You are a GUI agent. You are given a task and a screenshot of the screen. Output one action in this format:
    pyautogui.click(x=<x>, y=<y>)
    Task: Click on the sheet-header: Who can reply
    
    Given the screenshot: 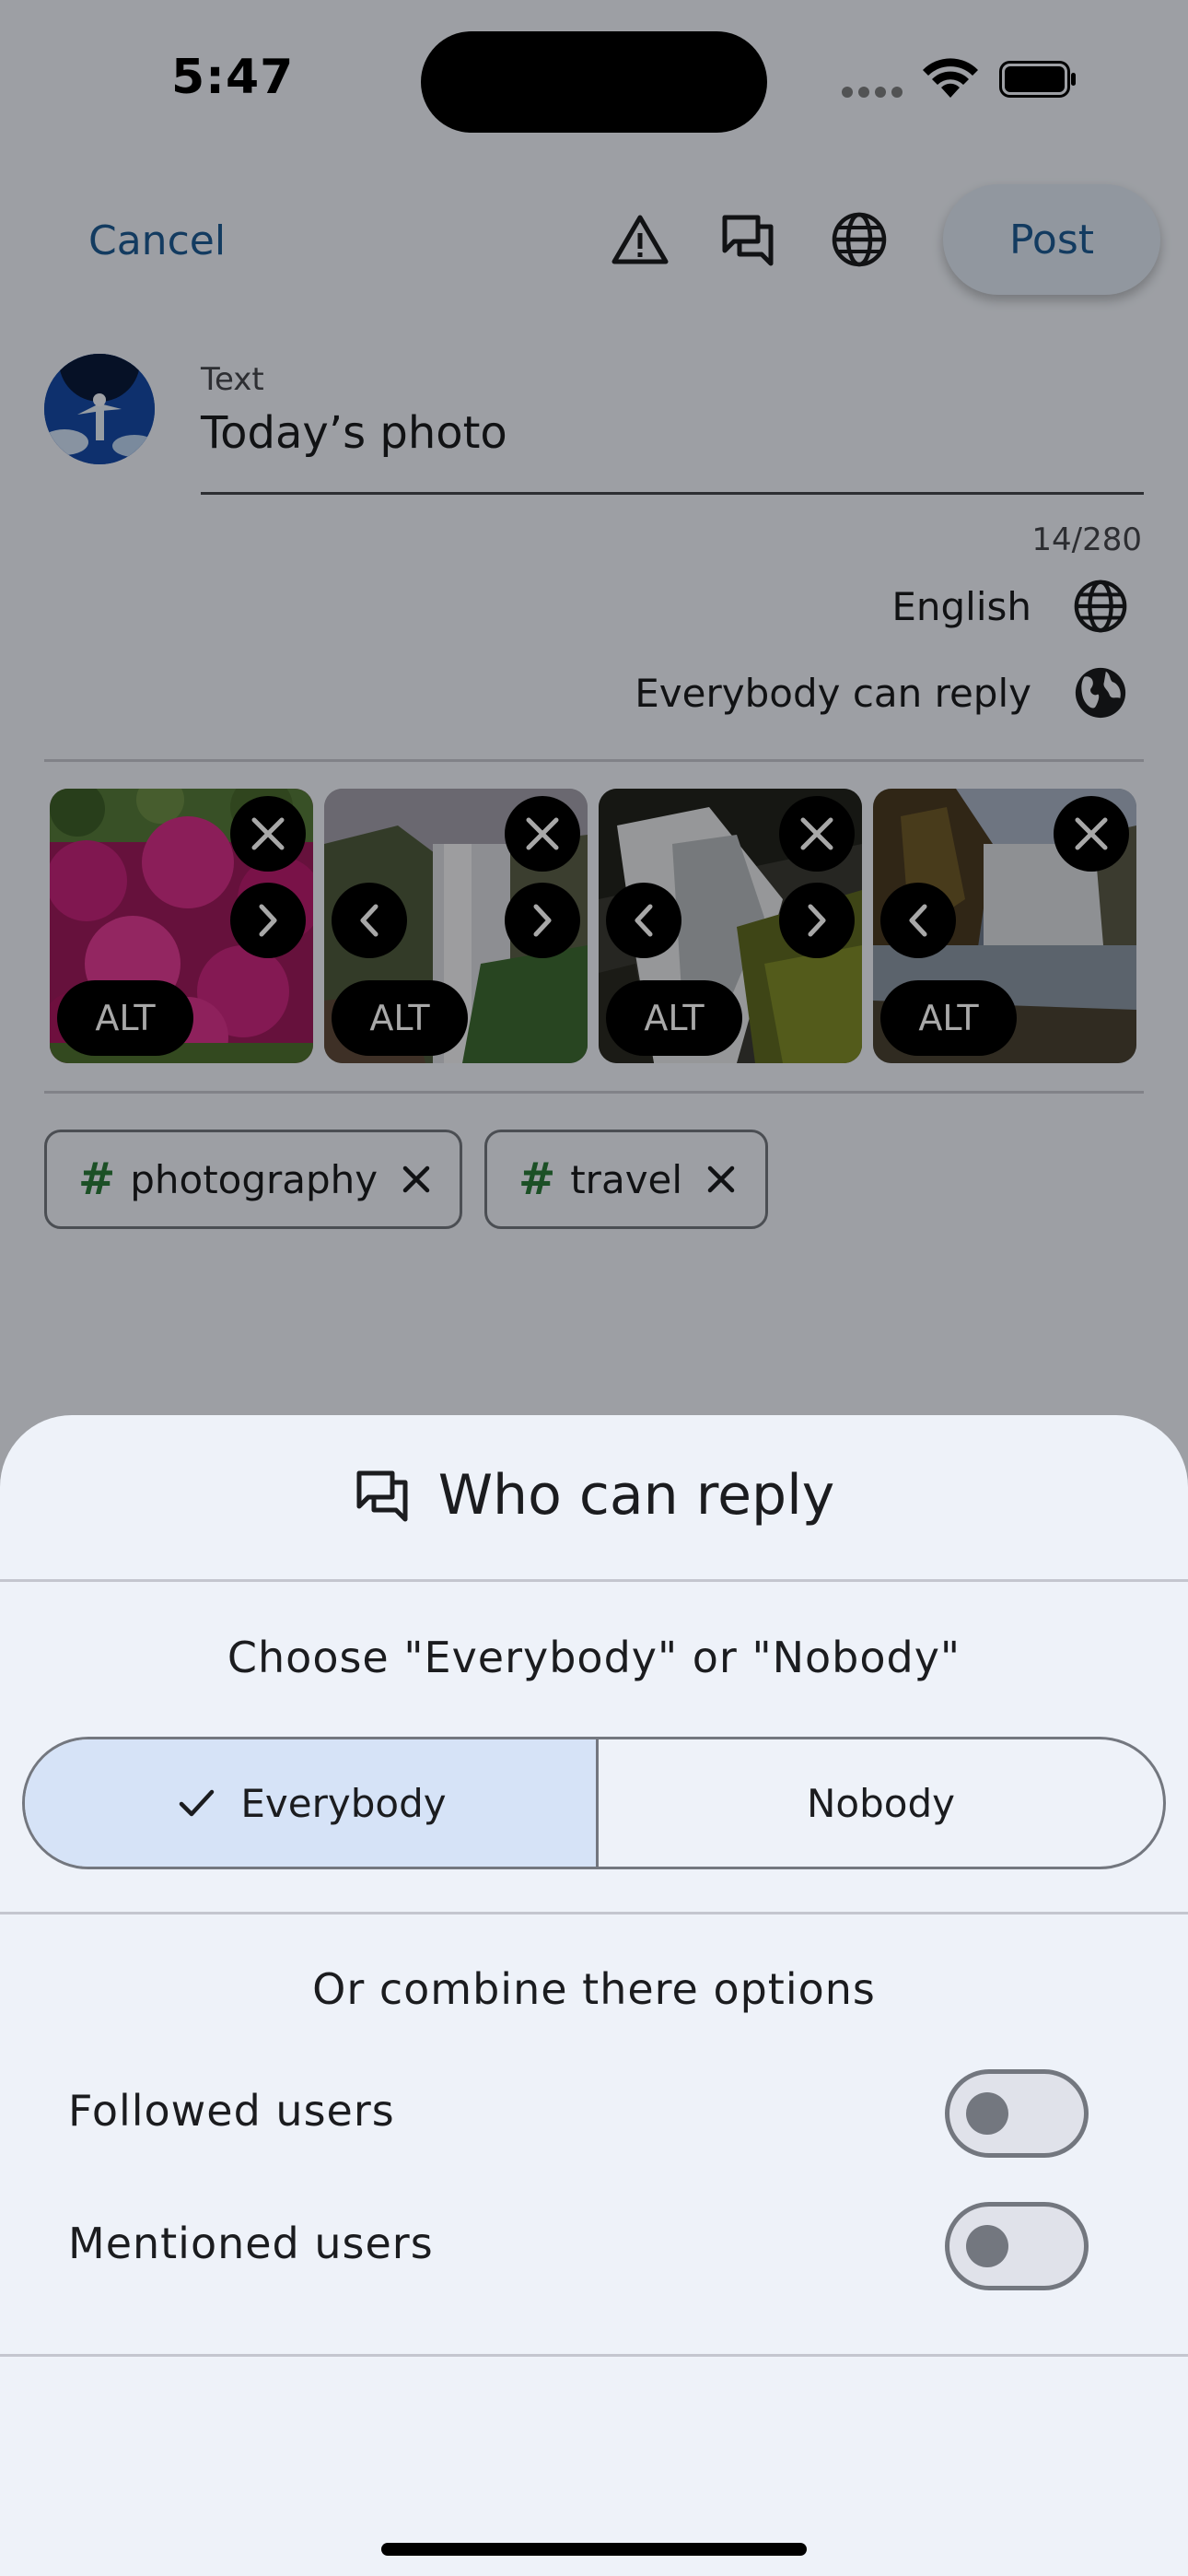 What is the action you would take?
    pyautogui.click(x=594, y=1495)
    